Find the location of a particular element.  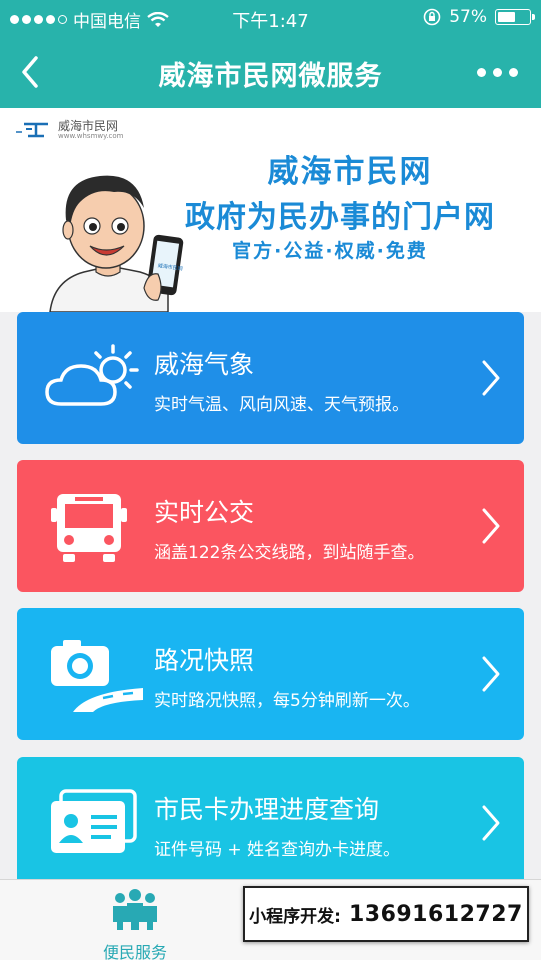

service-title: 路况快照 is located at coordinates (204, 660).